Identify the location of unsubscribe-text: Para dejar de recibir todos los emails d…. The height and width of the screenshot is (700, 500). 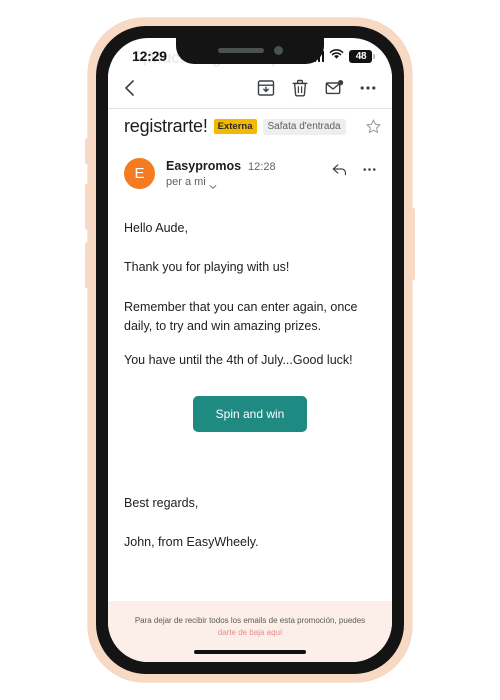
(250, 621).